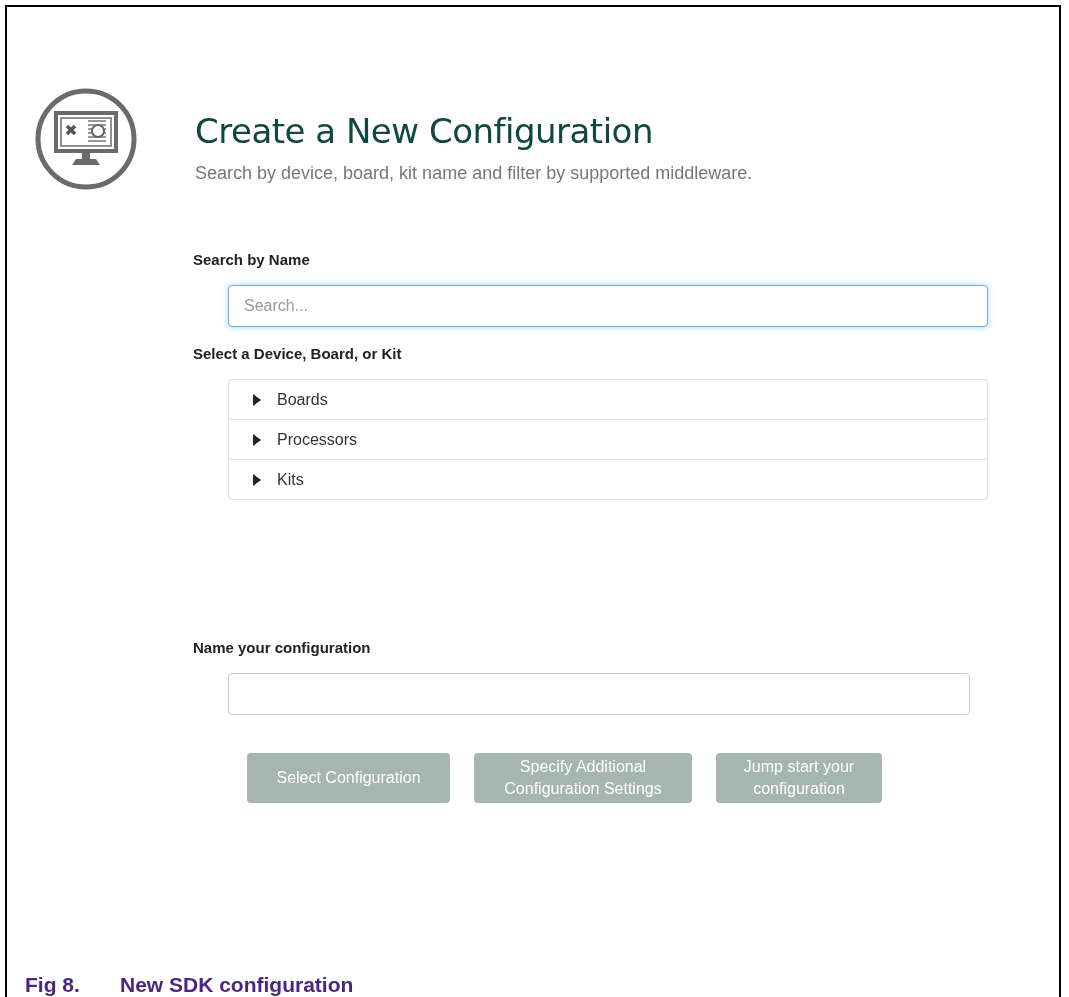 Image resolution: width=1069 pixels, height=997 pixels. Describe the element at coordinates (608, 439) in the screenshot. I see `tree-item: Processors` at that location.